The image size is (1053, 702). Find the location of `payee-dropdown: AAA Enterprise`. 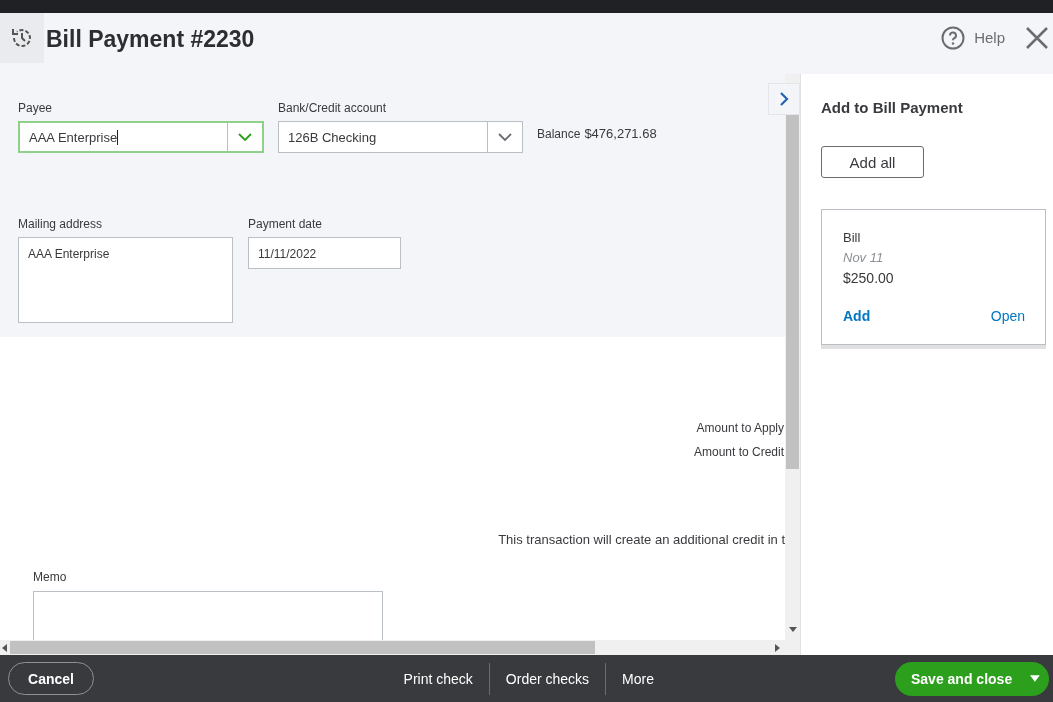

payee-dropdown: AAA Enterprise is located at coordinates (141, 137).